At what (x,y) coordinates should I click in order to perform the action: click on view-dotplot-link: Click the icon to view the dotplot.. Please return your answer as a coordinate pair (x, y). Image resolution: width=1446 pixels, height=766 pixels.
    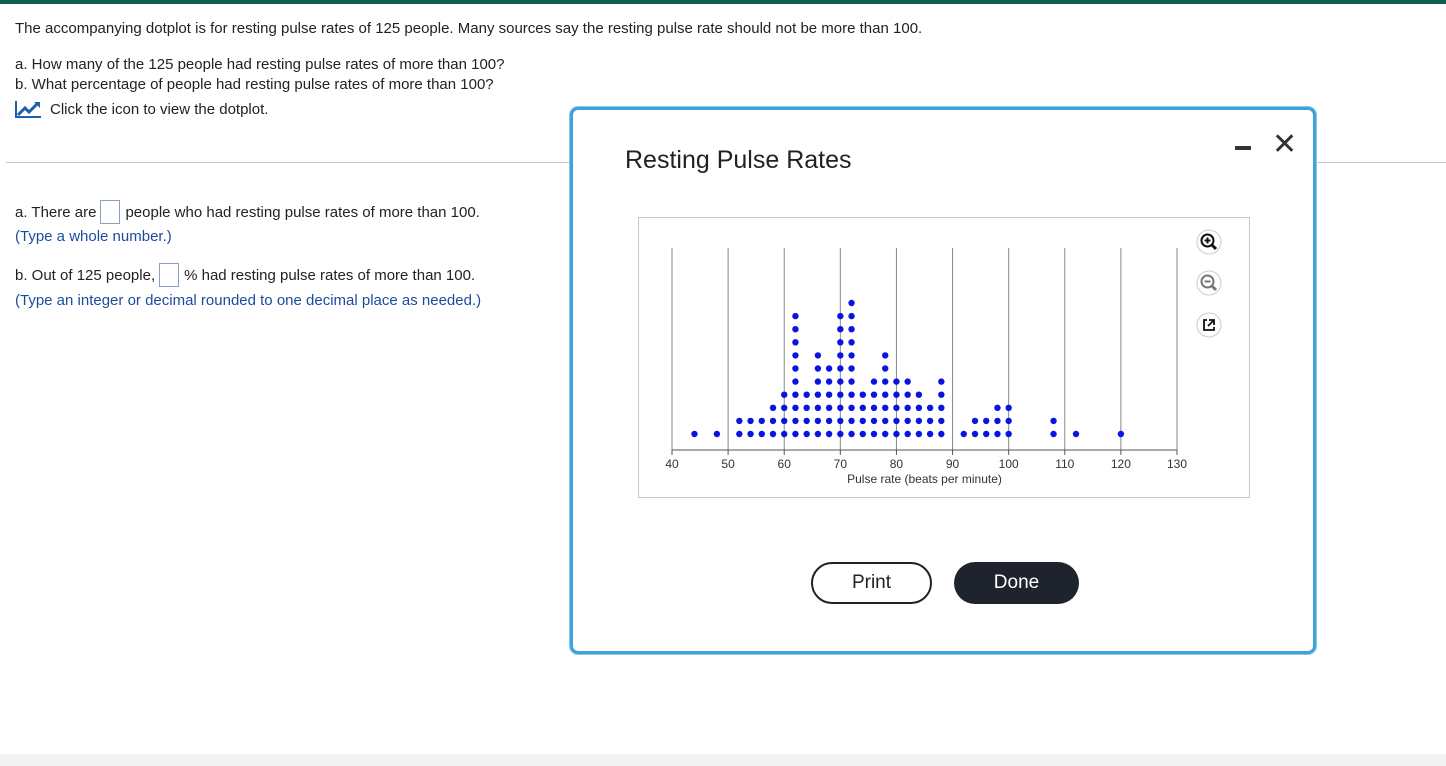
    Looking at the image, I should click on (141, 109).